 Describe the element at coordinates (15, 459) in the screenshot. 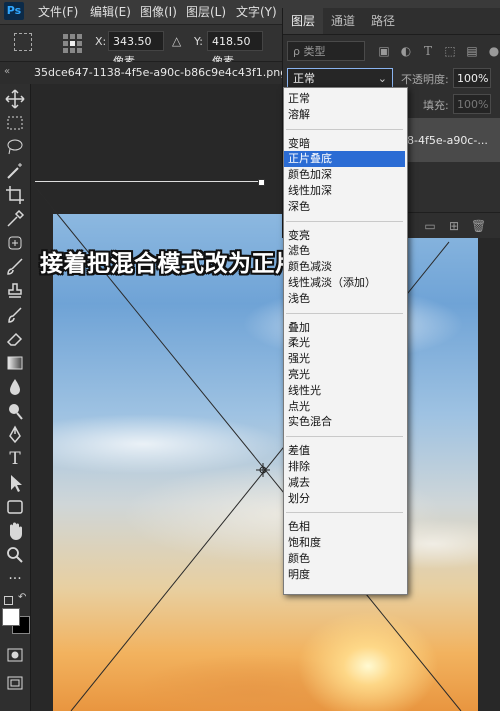

I see `type-tool-icon: T` at that location.